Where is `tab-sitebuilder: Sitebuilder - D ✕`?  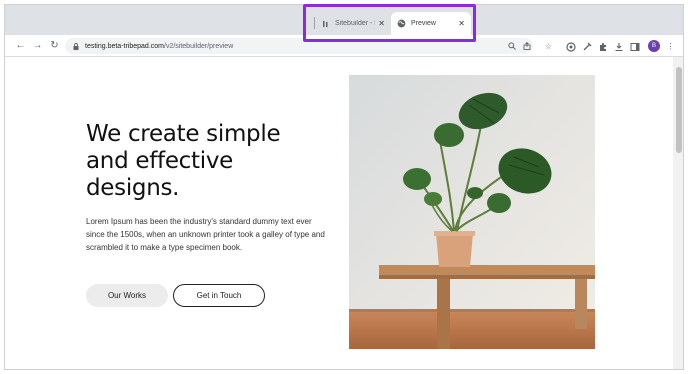
tab-sitebuilder: Sitebuilder - D ✕ is located at coordinates (353, 23).